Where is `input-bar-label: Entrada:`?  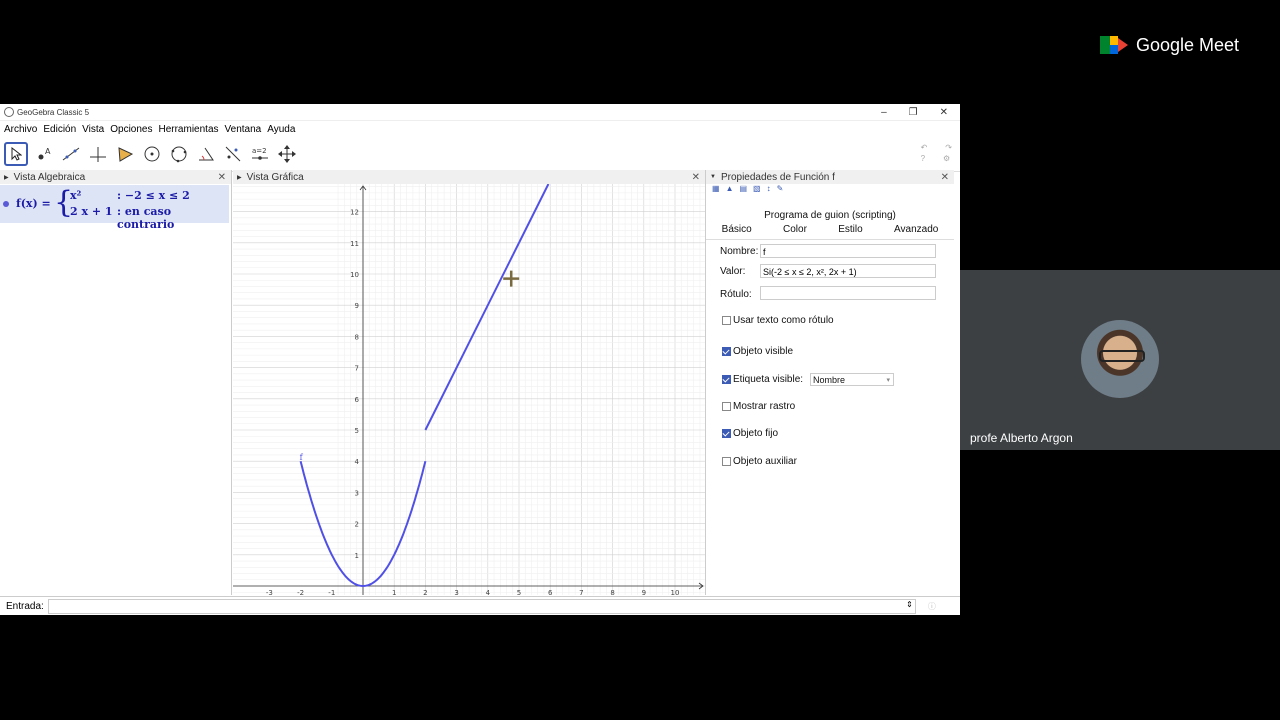 input-bar-label: Entrada: is located at coordinates (25, 606).